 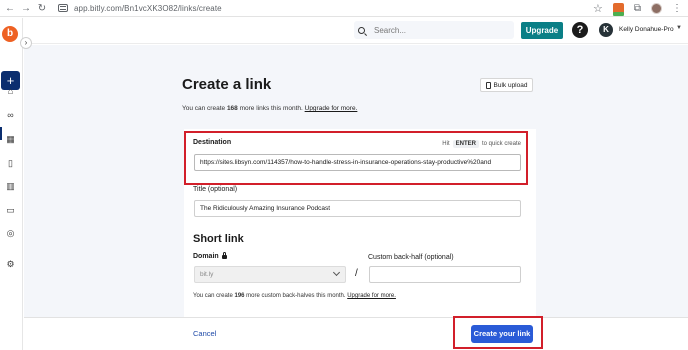 What do you see at coordinates (204, 108) in the screenshot?
I see `limit-prefix: You can create` at bounding box center [204, 108].